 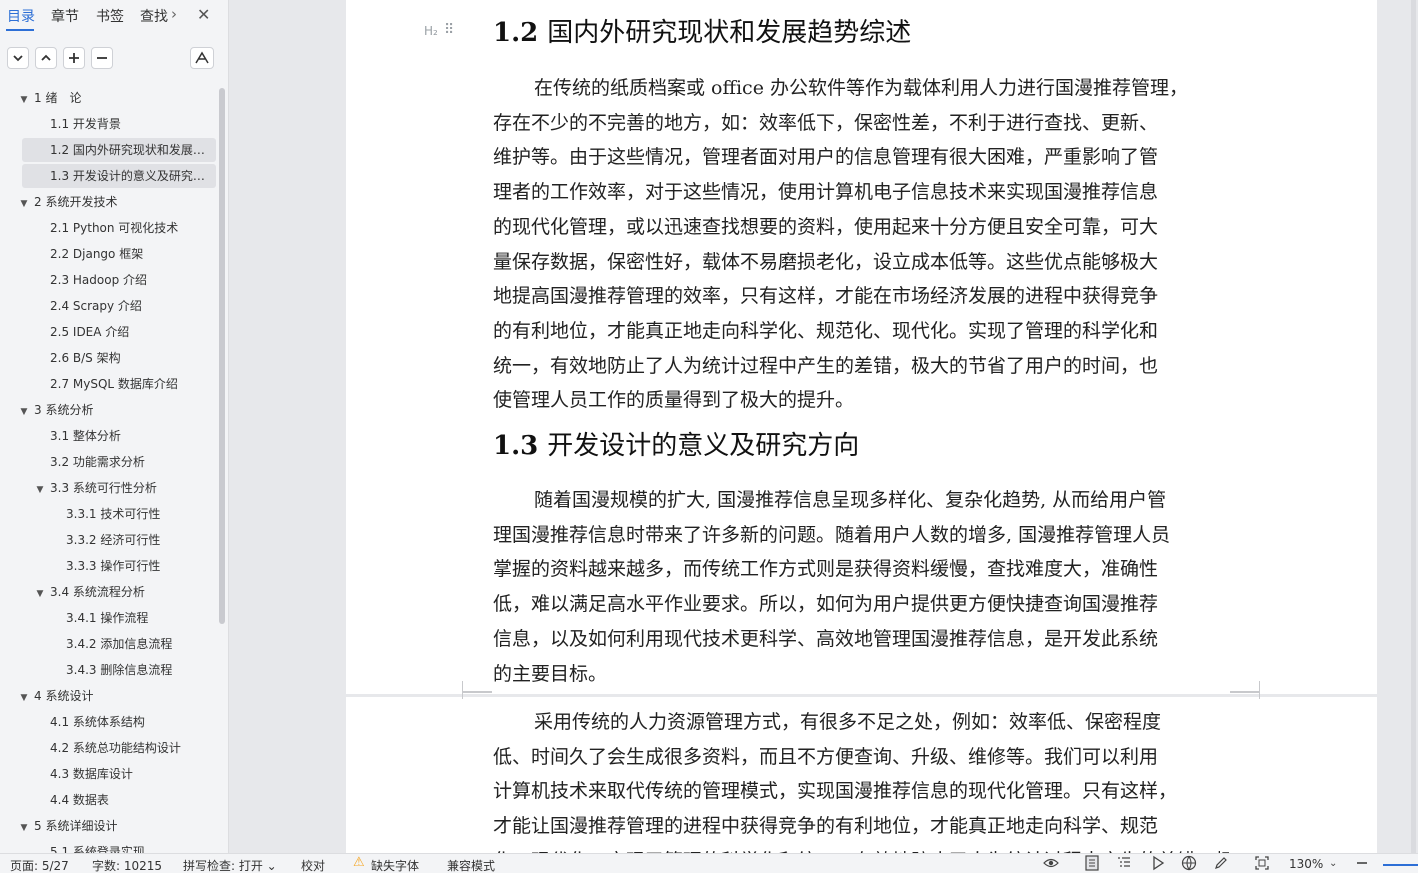 What do you see at coordinates (359, 862) in the screenshot?
I see `warning-icon: ⚠` at bounding box center [359, 862].